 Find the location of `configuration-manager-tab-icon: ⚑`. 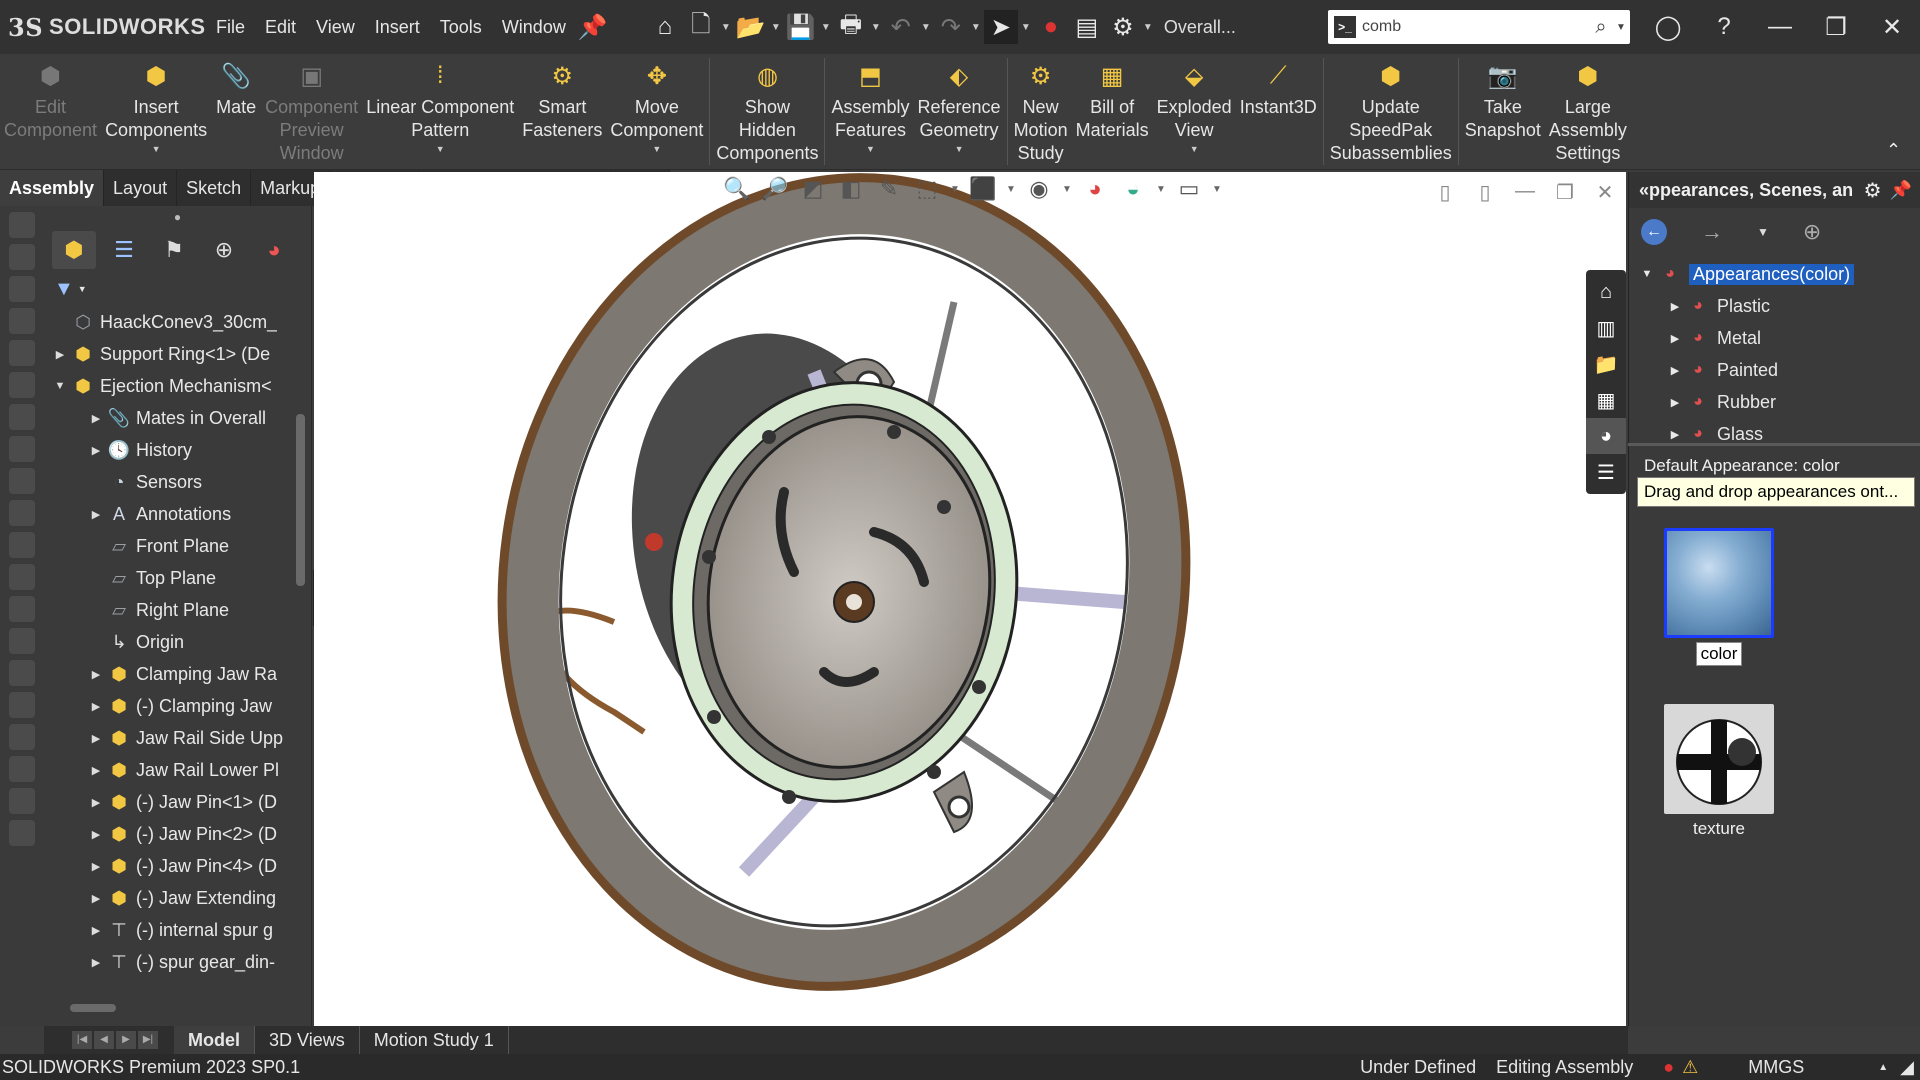

configuration-manager-tab-icon: ⚑ is located at coordinates (174, 250).